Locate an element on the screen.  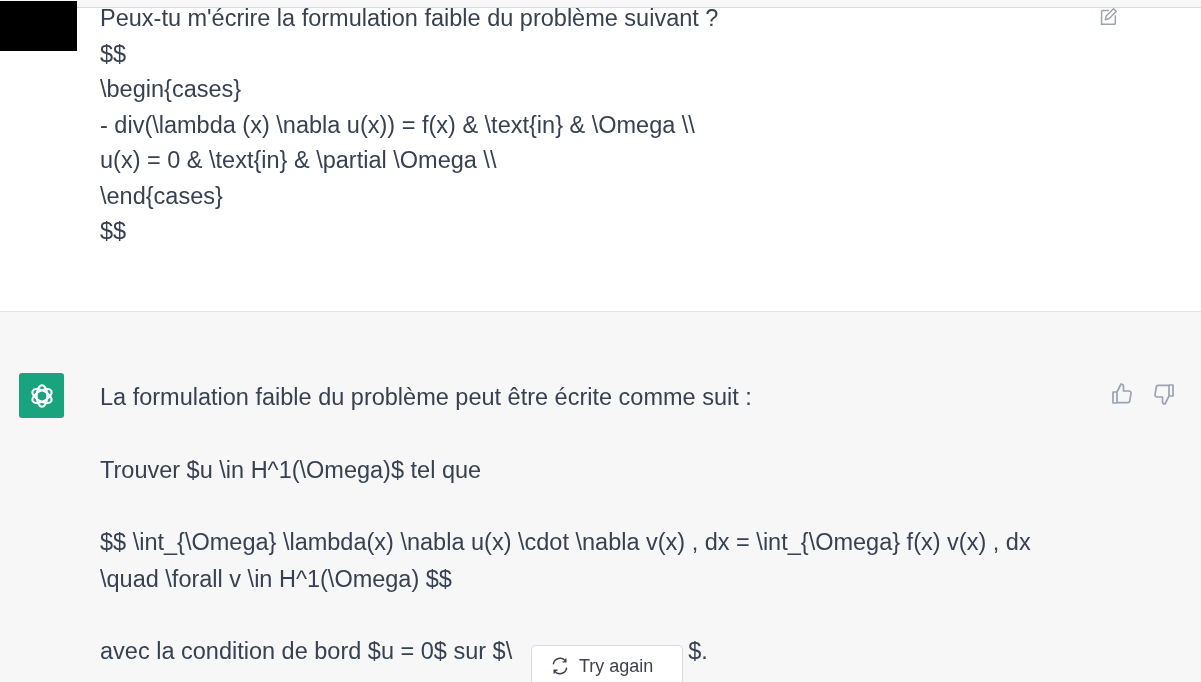
message-text: $$ \int_{\Omega} \lambda(x) \nabla u(x) \cdot \nabla v(x) , dx = \int_{\Omega} f(x) v(x) , dx \quad \forall v \in H^1(\Omega) $$ is located at coordinates (566, 561).